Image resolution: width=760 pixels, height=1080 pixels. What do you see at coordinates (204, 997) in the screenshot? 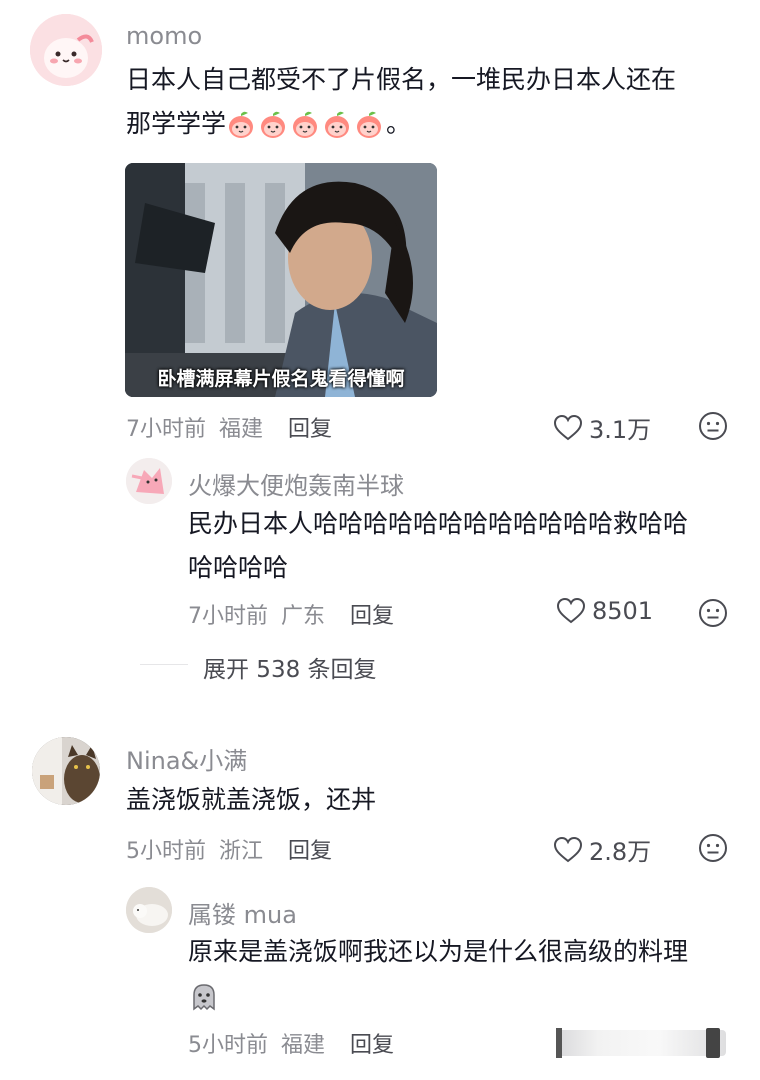
I see `ghost-emoji-icon` at bounding box center [204, 997].